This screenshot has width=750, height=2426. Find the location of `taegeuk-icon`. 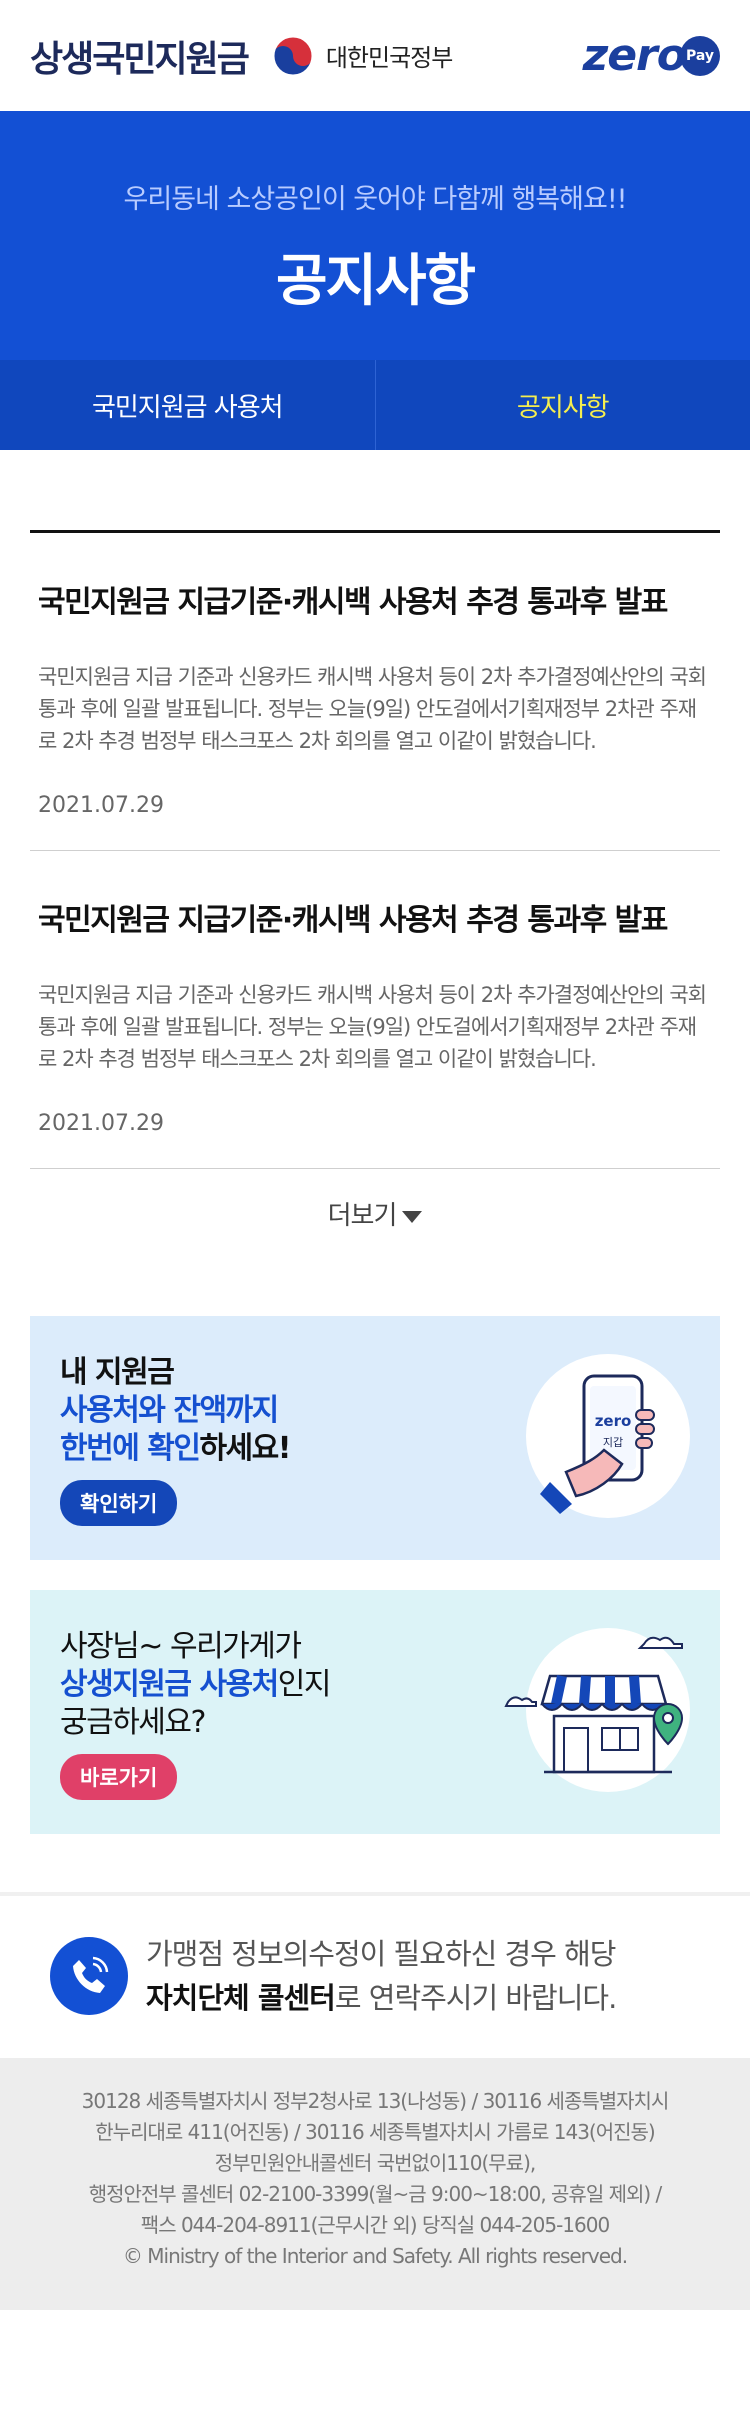

taegeuk-icon is located at coordinates (293, 55).